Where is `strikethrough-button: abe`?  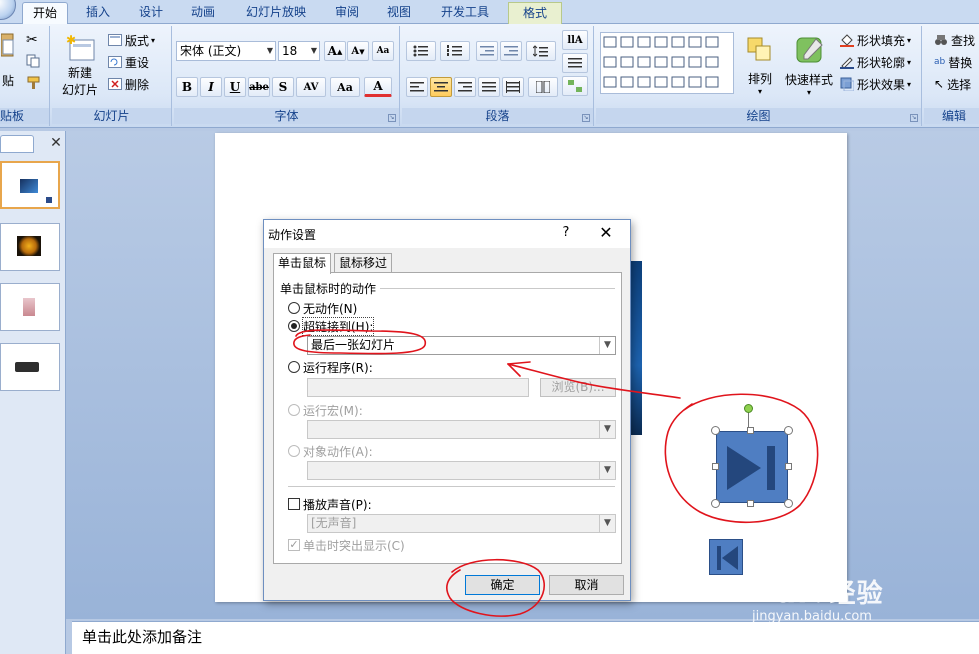
strikethrough-button: abe is located at coordinates (259, 87).